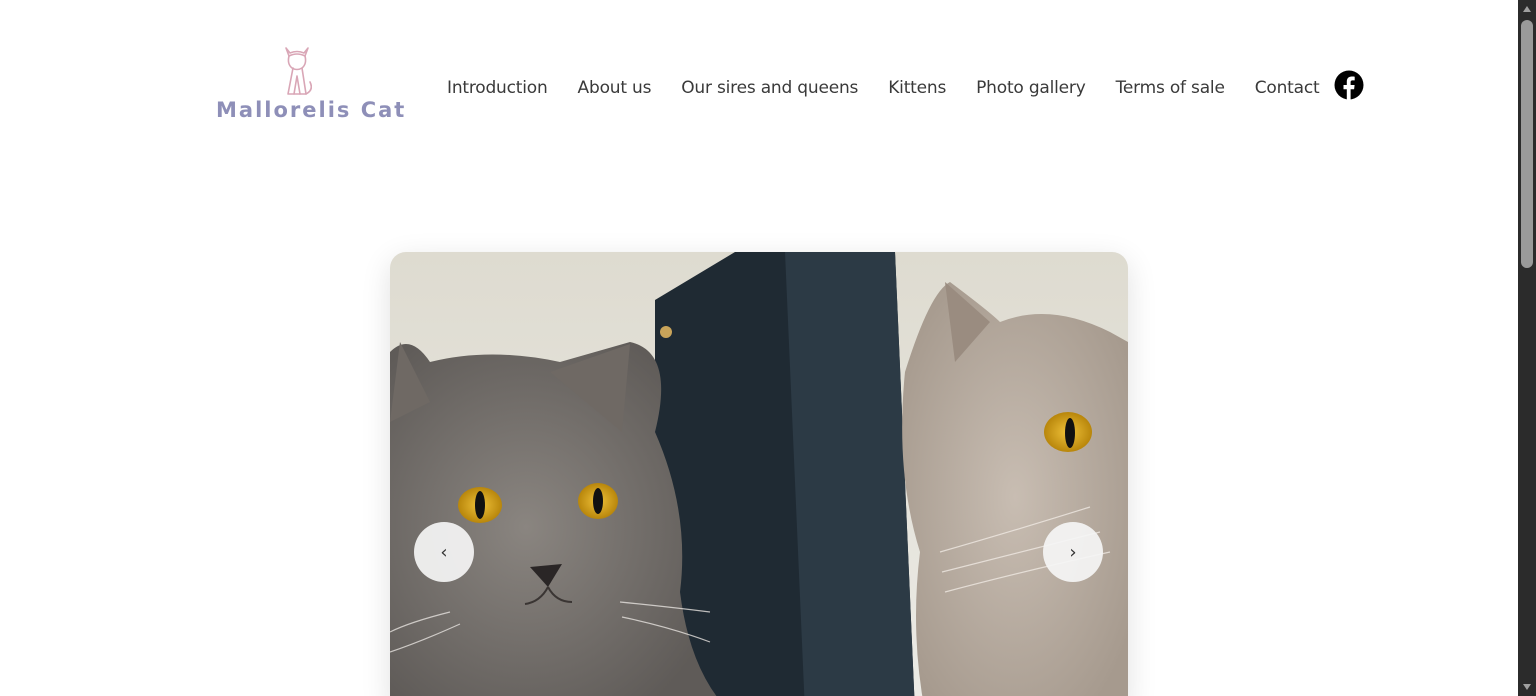 Image resolution: width=1536 pixels, height=696 pixels. I want to click on nav-item-introduction: Introduction, so click(497, 88).